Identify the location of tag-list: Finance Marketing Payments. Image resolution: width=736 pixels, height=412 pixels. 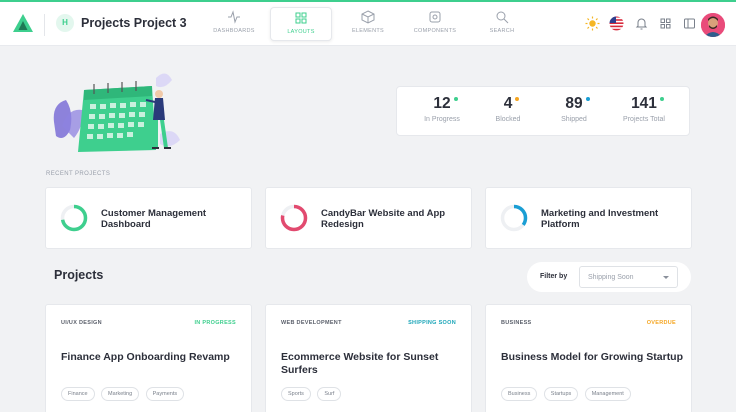
(123, 391).